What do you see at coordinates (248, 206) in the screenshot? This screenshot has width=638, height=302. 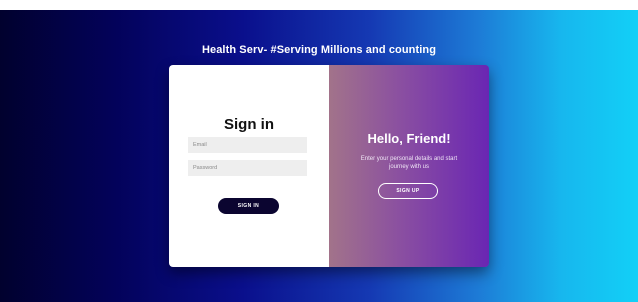 I see `signin-button: SIGN IN` at bounding box center [248, 206].